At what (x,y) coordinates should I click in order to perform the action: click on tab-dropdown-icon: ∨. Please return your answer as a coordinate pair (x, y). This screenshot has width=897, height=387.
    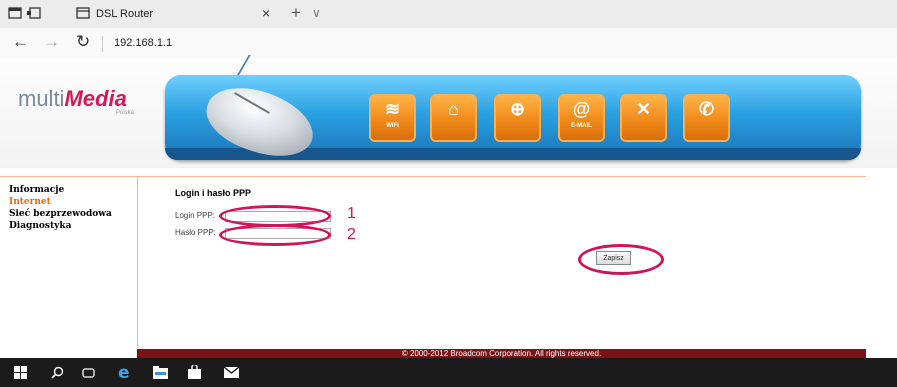
    Looking at the image, I should click on (316, 13).